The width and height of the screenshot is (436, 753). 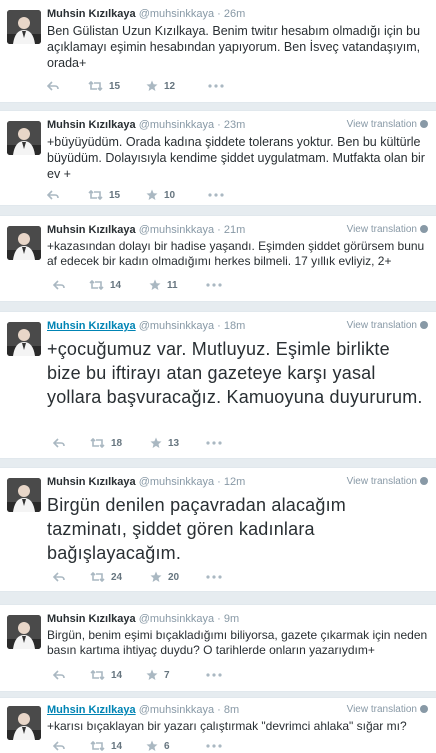 I want to click on favorite-button: 13, so click(x=164, y=443).